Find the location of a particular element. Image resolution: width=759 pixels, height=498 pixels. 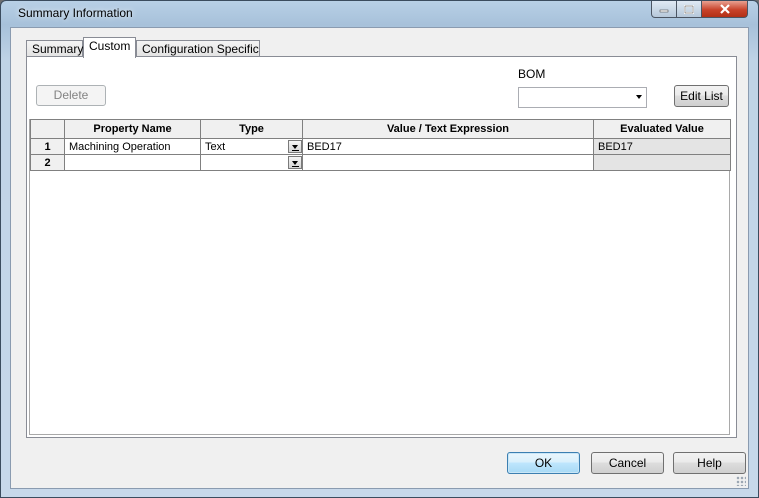

evaluated-value-cell is located at coordinates (662, 162).